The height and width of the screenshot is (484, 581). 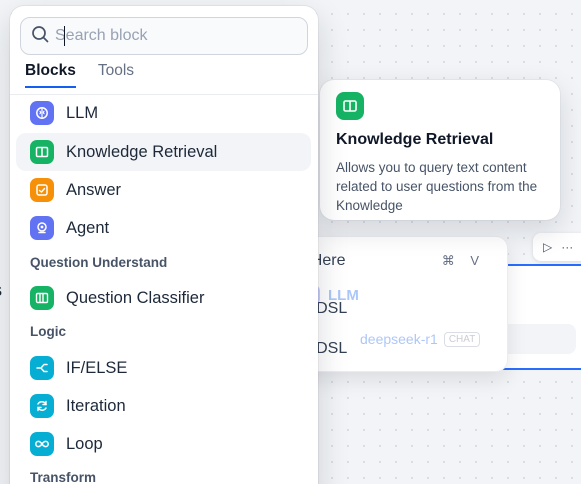 What do you see at coordinates (163, 228) in the screenshot?
I see `block-item-agent: Agent` at bounding box center [163, 228].